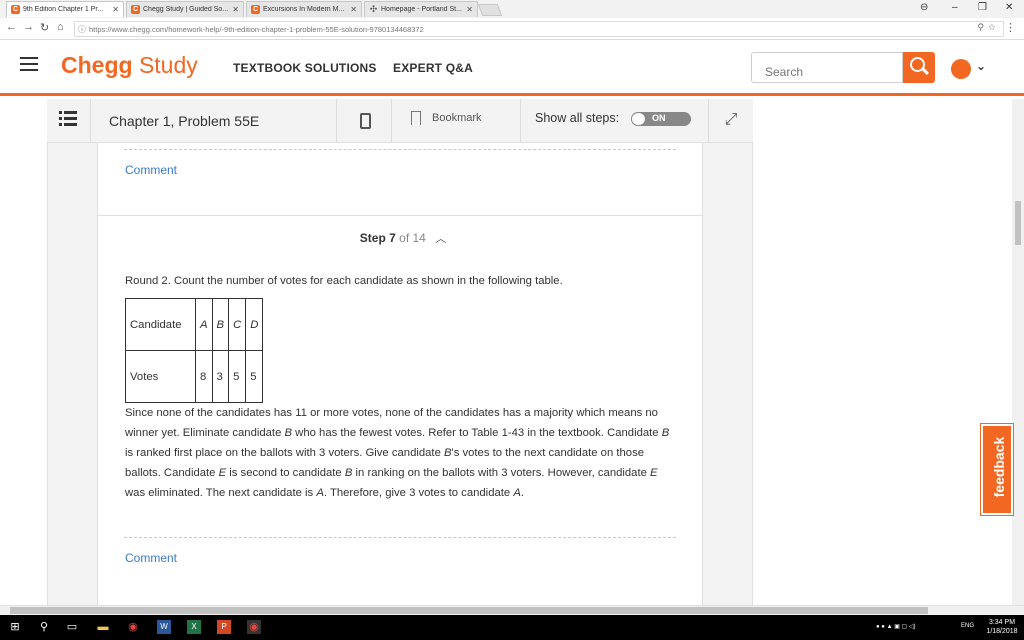 This screenshot has height=640, width=1024. Describe the element at coordinates (982, 7) in the screenshot. I see `restore-icon: ❐` at that location.